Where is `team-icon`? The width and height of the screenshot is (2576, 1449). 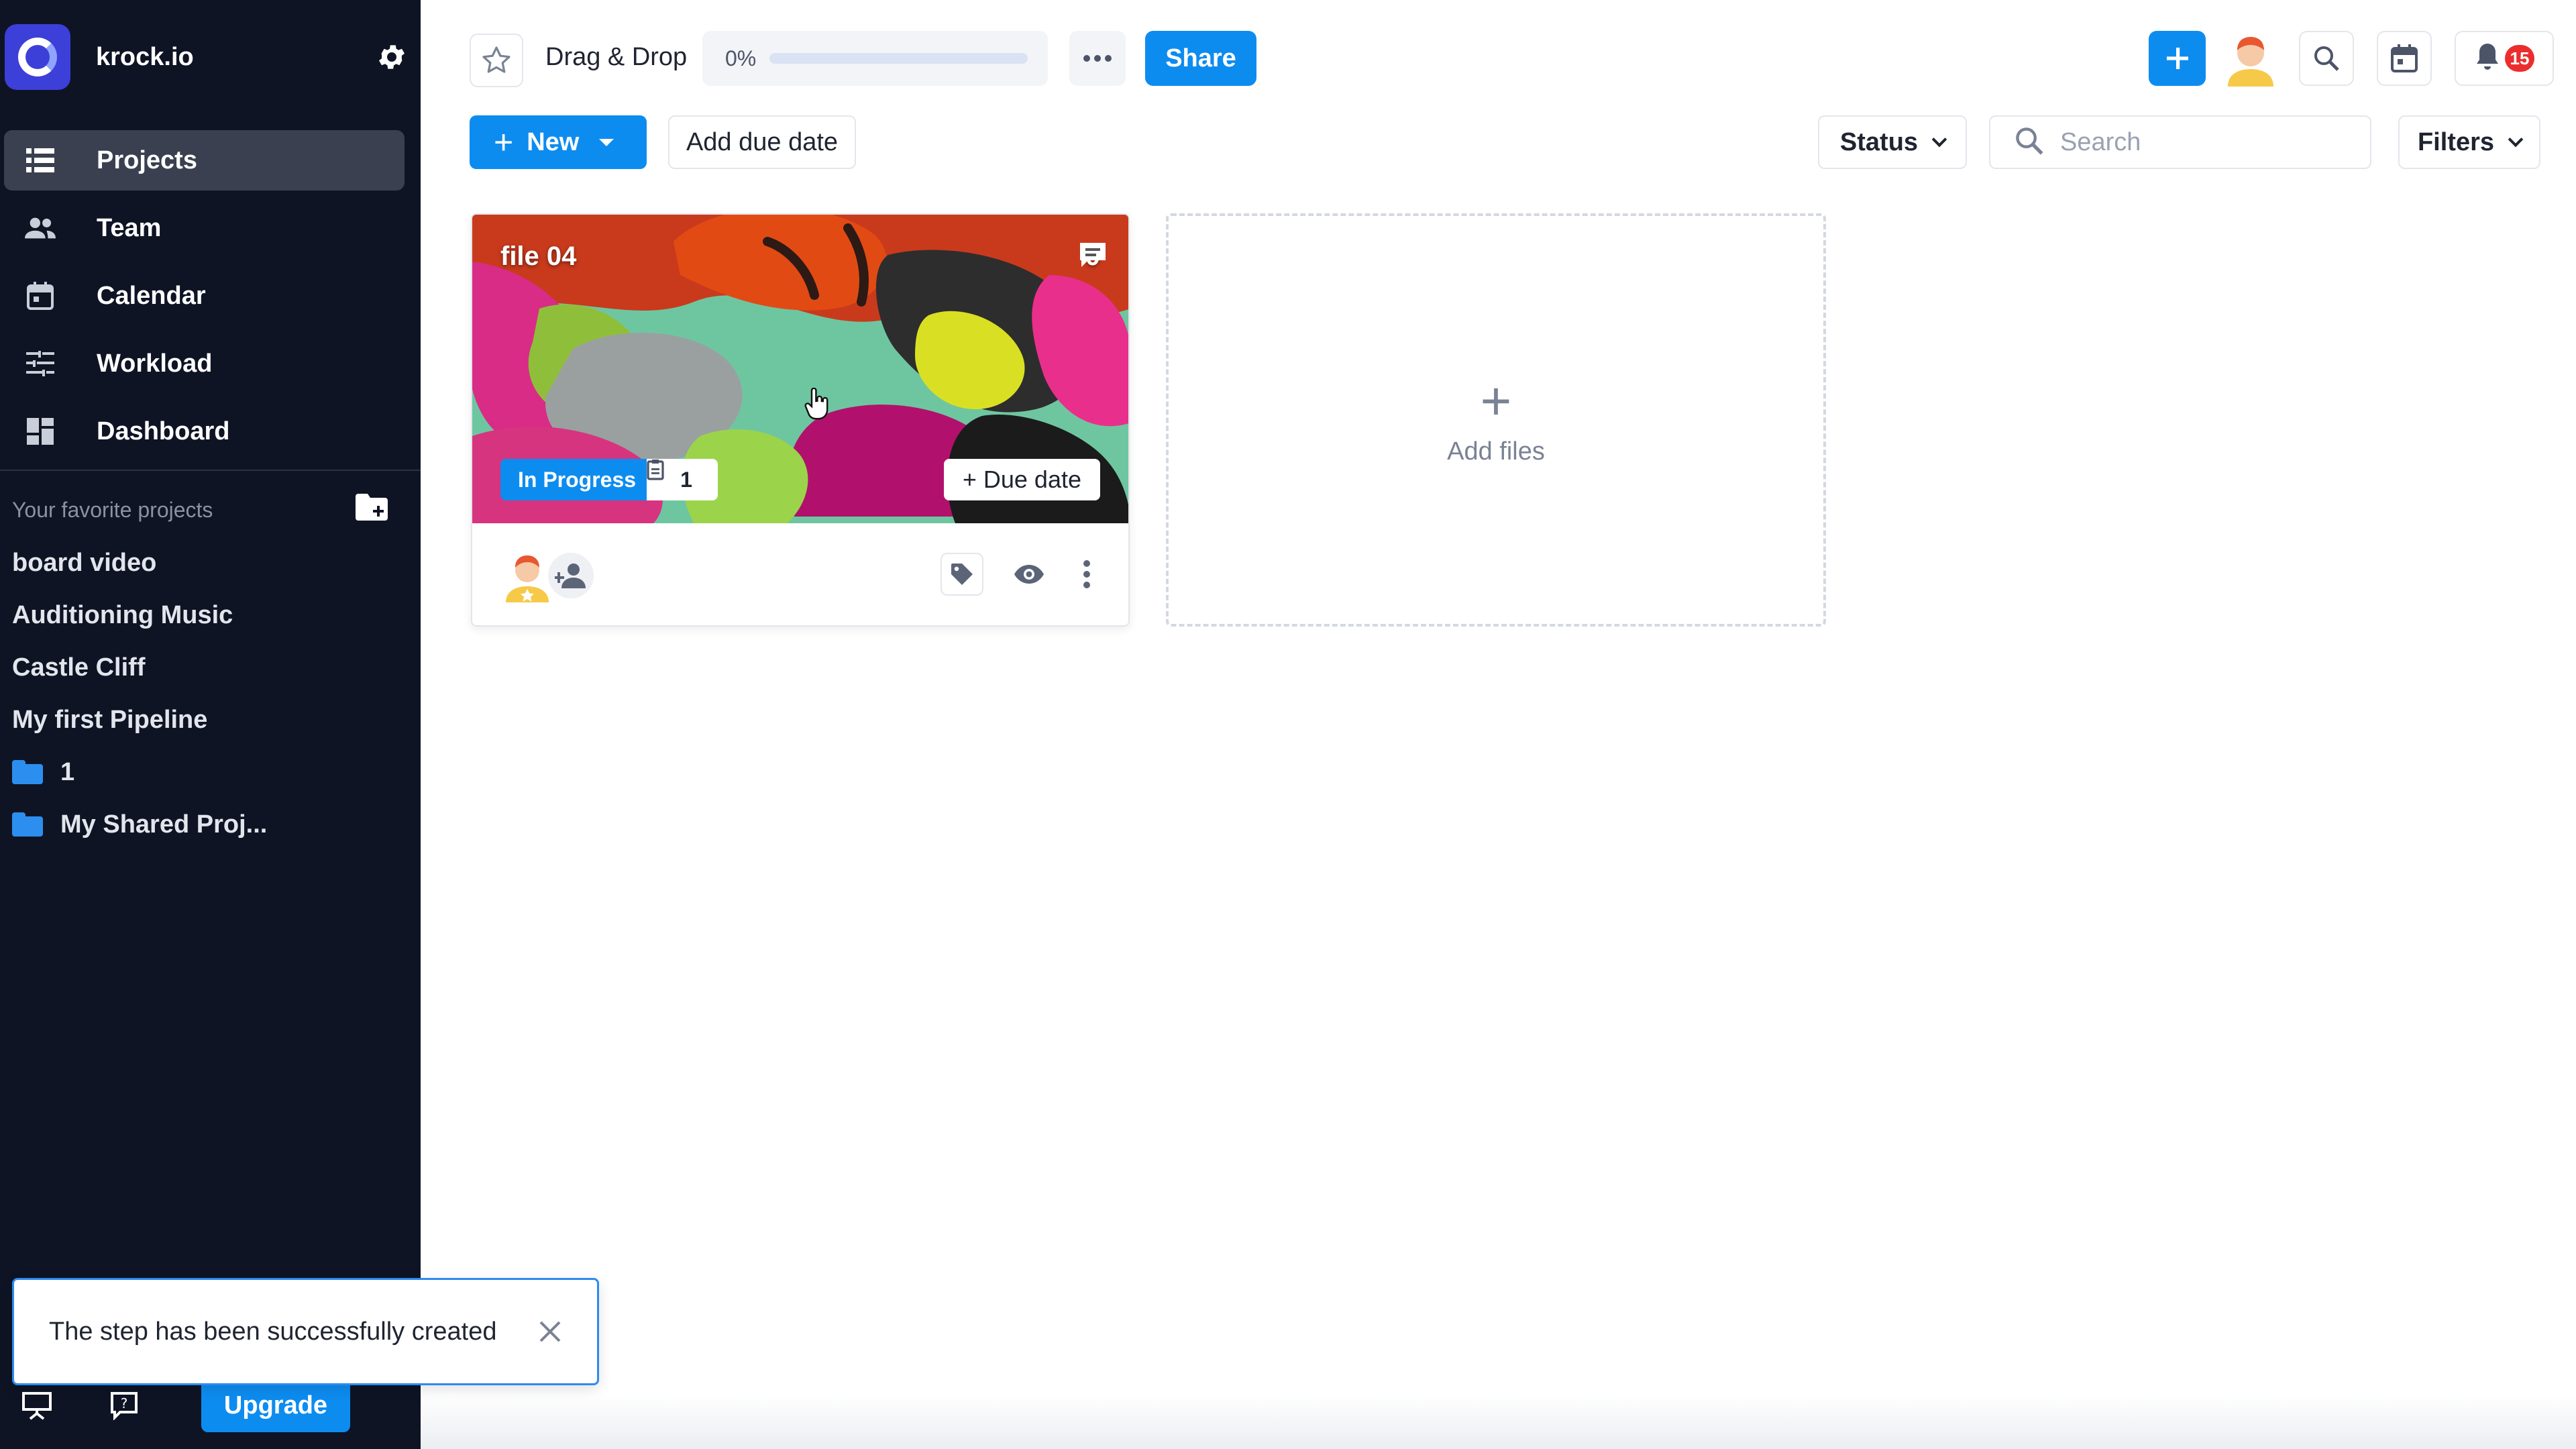 team-icon is located at coordinates (40, 228).